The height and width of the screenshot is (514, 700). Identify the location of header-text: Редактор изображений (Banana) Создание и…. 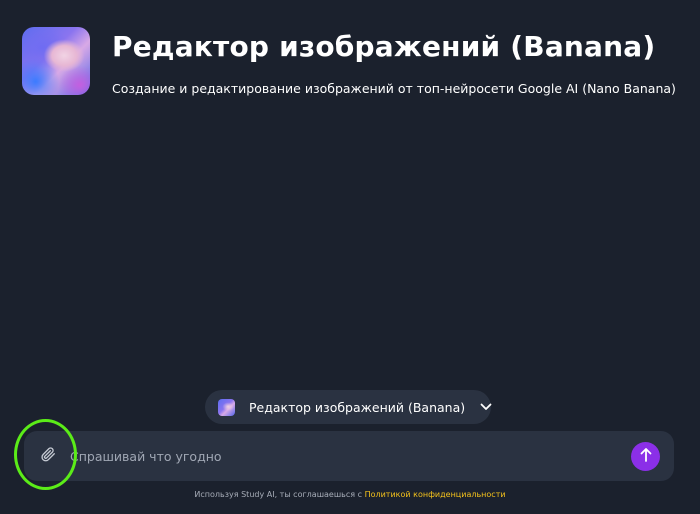
(394, 62).